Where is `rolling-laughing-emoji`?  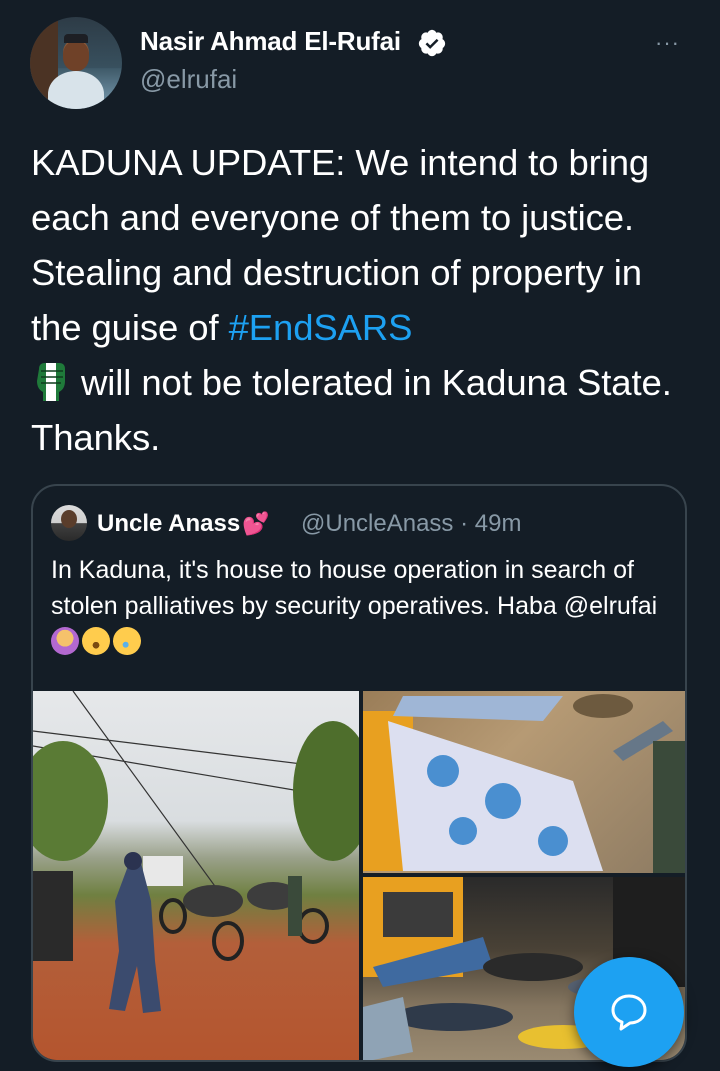 rolling-laughing-emoji is located at coordinates (127, 641).